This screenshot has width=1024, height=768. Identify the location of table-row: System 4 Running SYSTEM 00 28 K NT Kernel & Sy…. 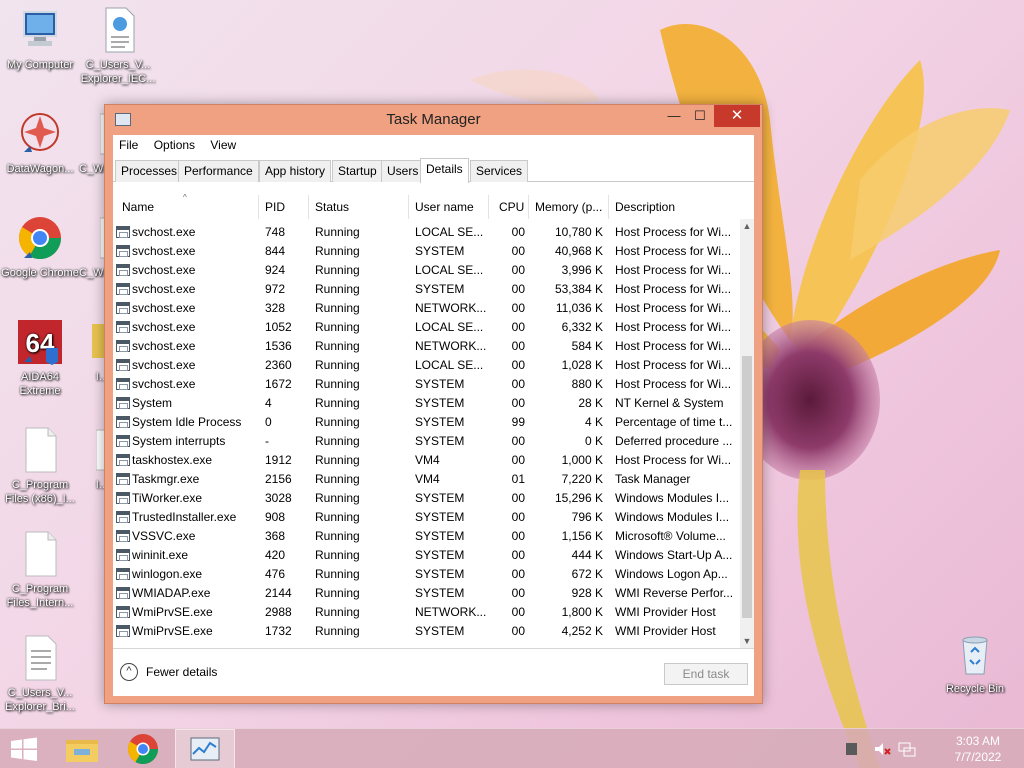
(426, 403).